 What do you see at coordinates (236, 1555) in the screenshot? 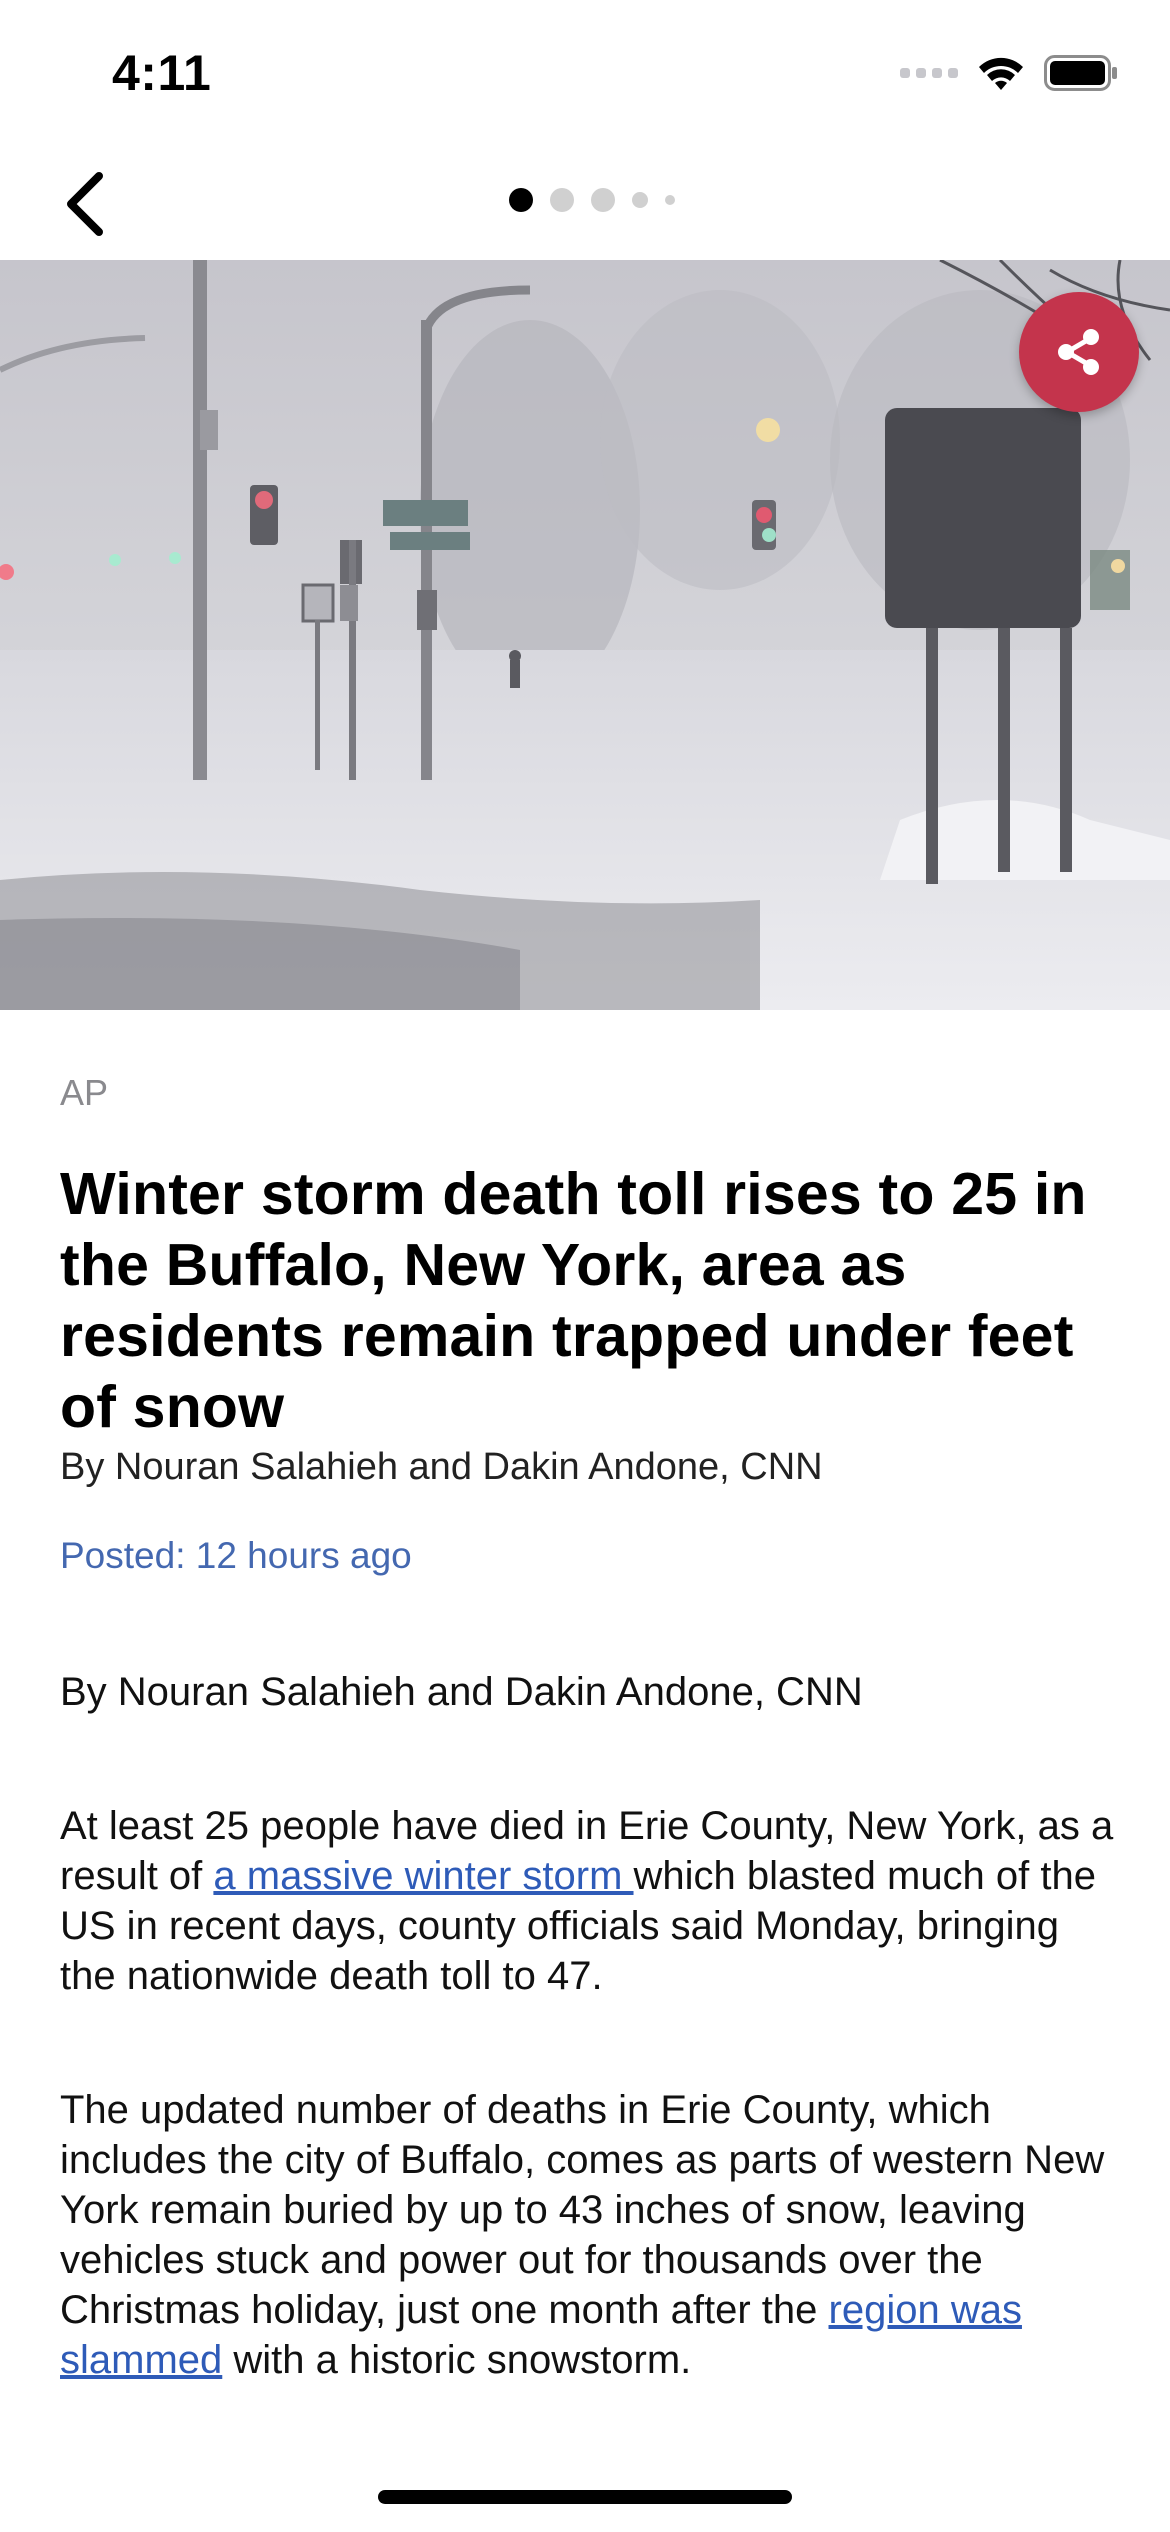
I see `posted-time: Posted: 12 hours ago` at bounding box center [236, 1555].